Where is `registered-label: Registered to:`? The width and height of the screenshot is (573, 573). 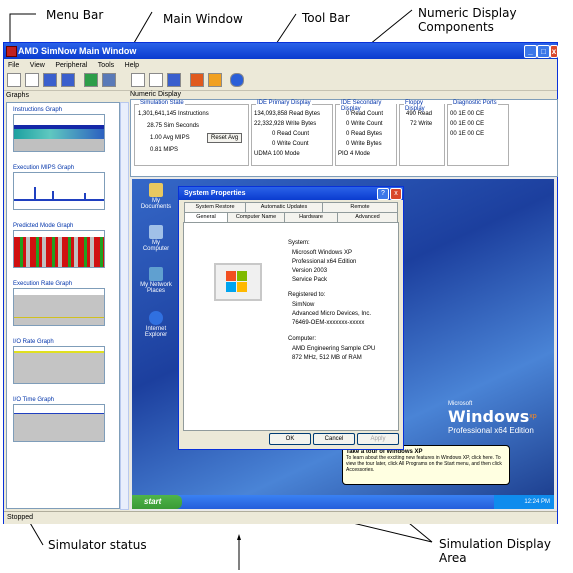
registered-label: Registered to: is located at coordinates (307, 295).